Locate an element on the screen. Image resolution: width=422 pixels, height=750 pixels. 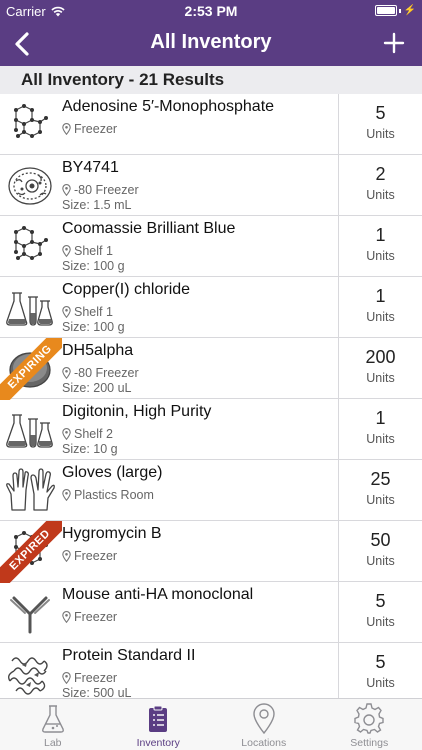
inventory-row: Gloves (large) Plastics Room 25 Units is located at coordinates (211, 490).